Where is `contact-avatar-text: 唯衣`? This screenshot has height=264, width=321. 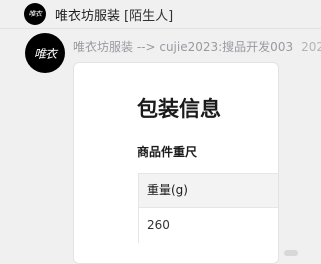
contact-avatar-text: 唯衣 is located at coordinates (35, 14).